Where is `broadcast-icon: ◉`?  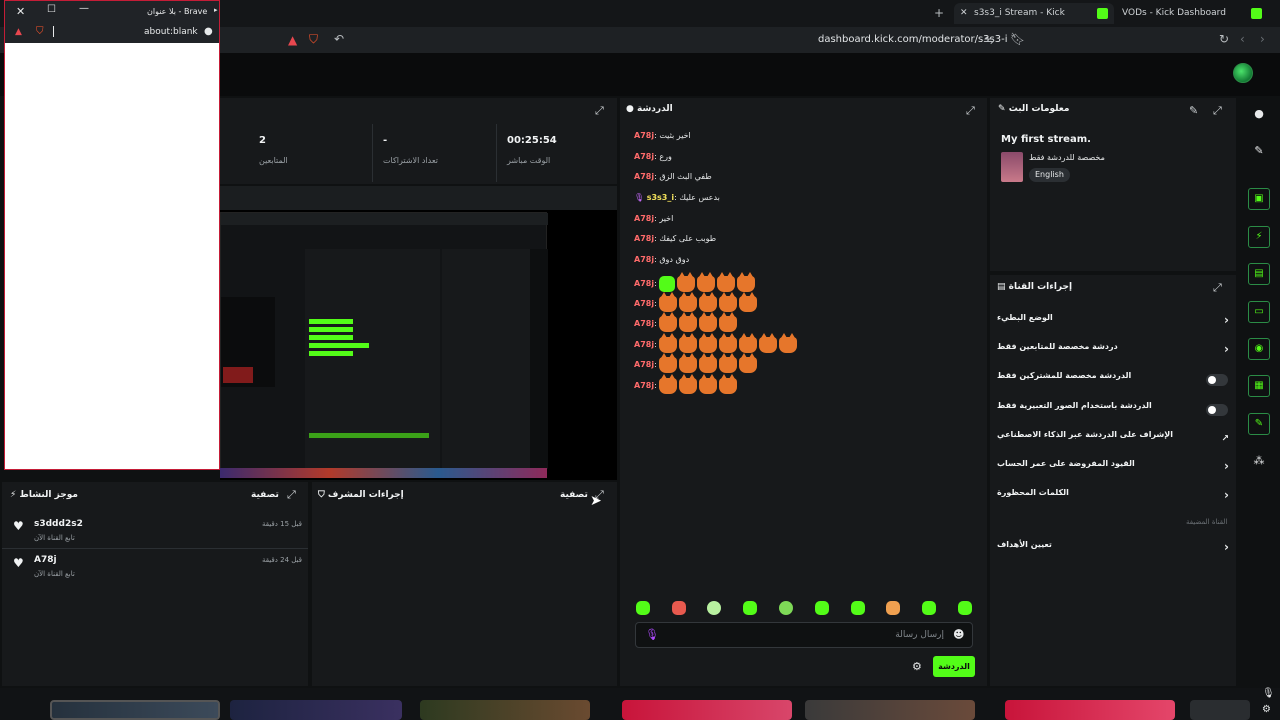 broadcast-icon: ◉ is located at coordinates (1259, 349).